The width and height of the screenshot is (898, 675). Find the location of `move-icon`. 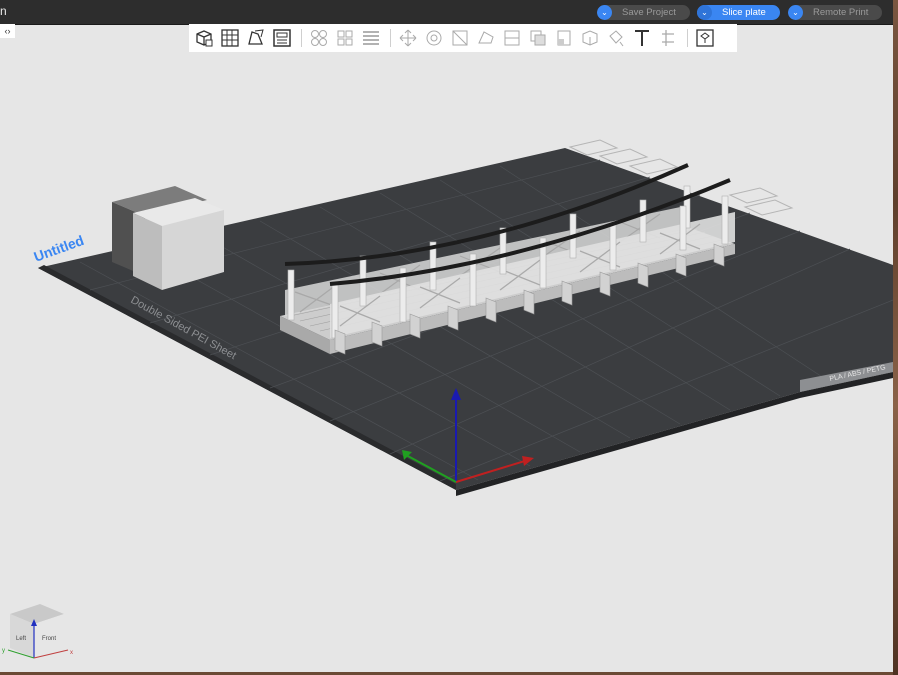

move-icon is located at coordinates (408, 38).